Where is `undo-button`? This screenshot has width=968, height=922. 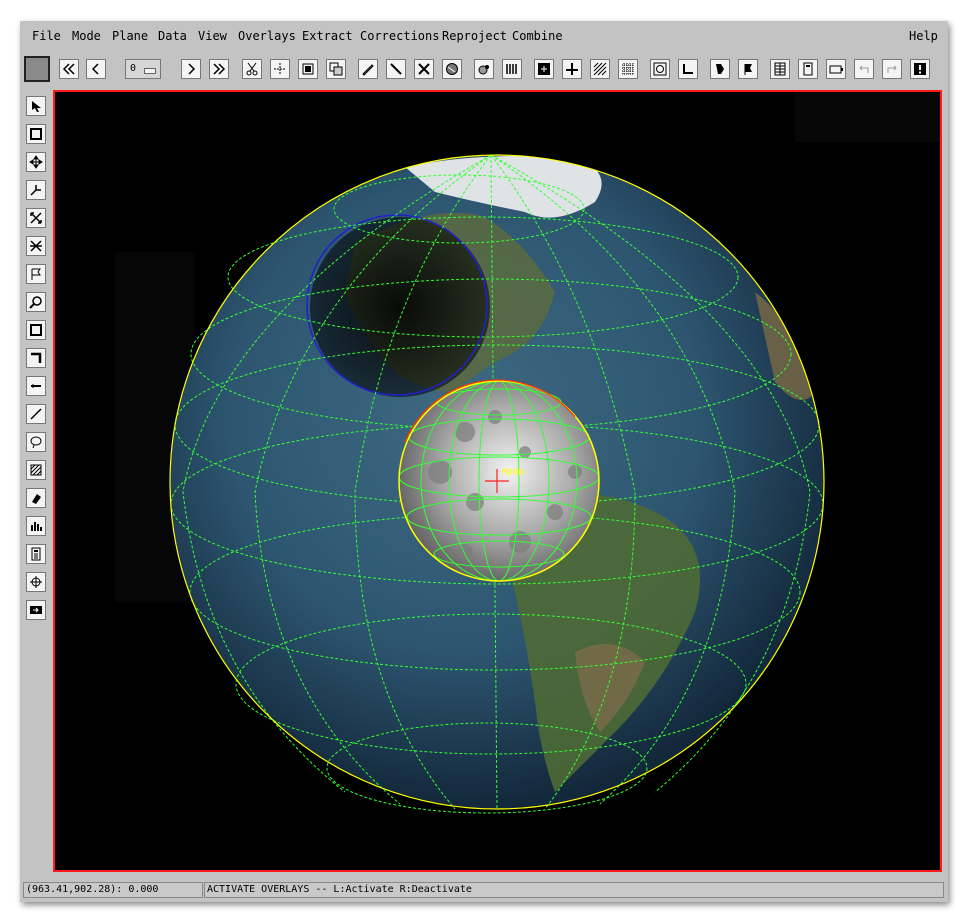
undo-button is located at coordinates (864, 69).